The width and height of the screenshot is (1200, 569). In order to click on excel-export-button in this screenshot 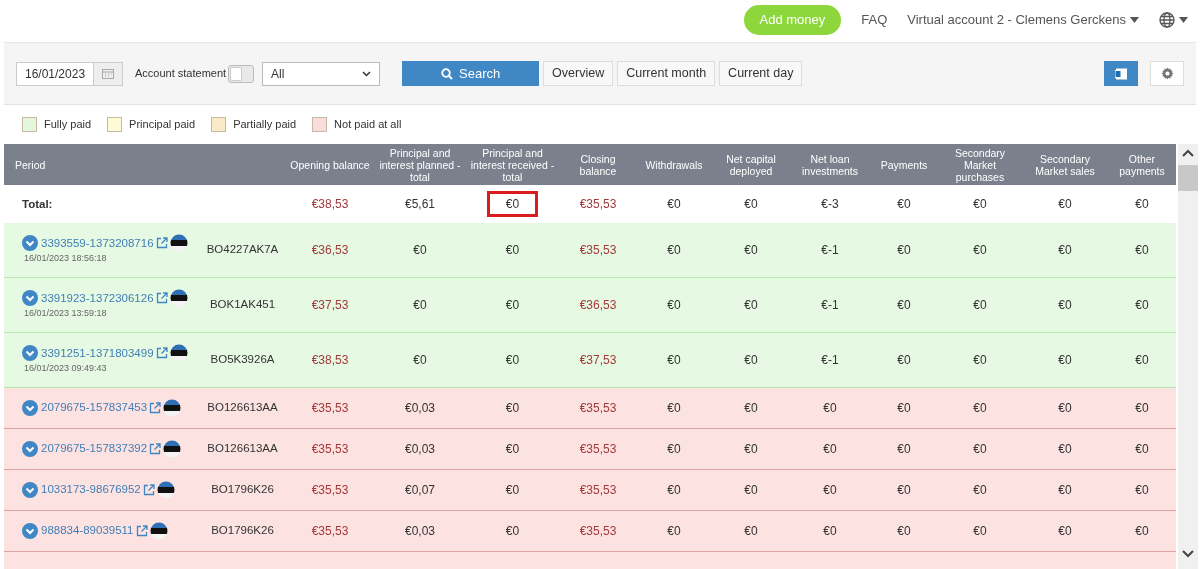, I will do `click(1121, 73)`.